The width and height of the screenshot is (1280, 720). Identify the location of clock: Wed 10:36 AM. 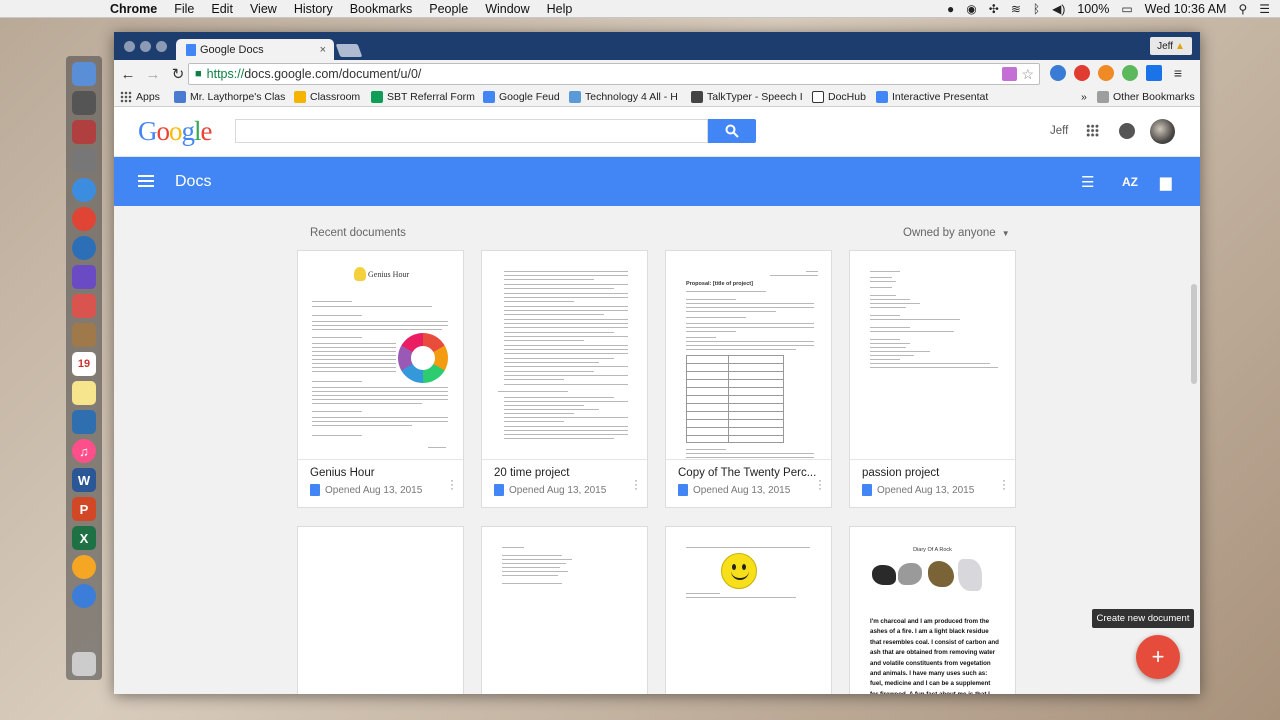
(1186, 9).